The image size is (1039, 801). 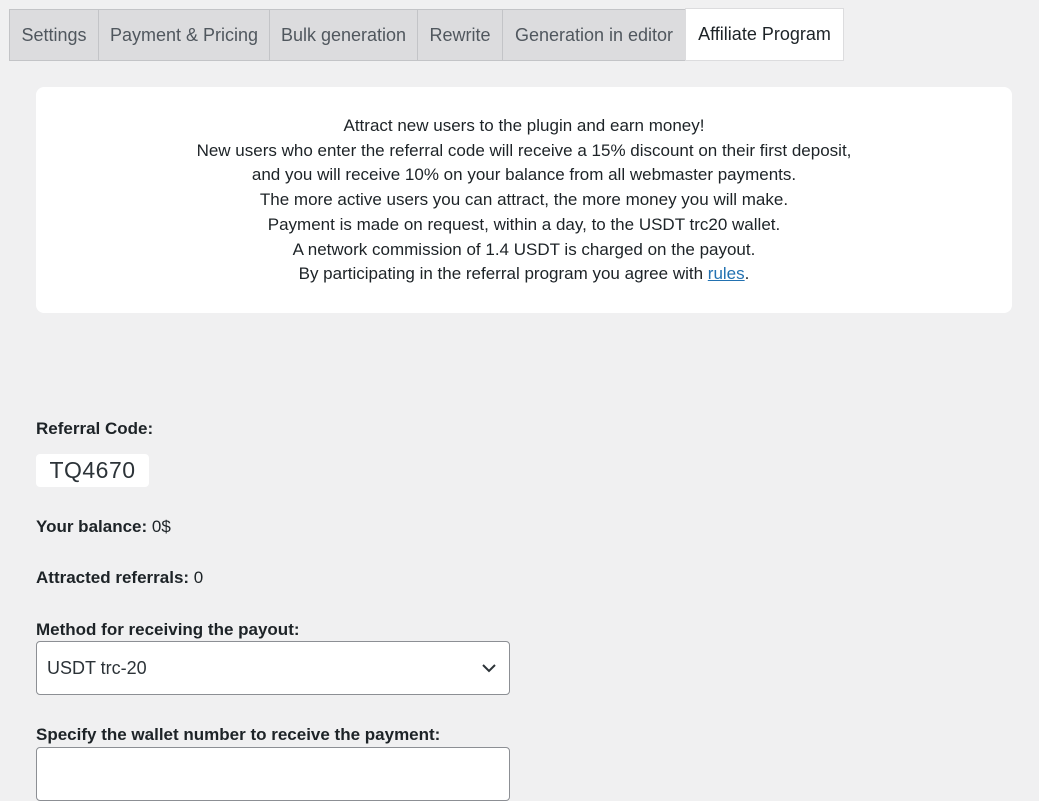 I want to click on referrals-row: Attracted referrals: 0, so click(x=119, y=578).